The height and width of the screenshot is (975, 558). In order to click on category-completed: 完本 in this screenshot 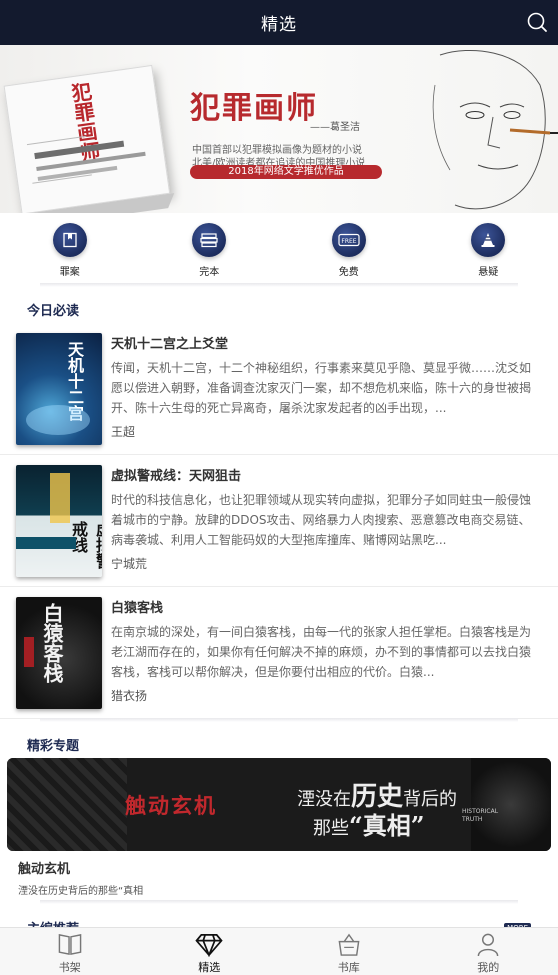, I will do `click(210, 249)`.